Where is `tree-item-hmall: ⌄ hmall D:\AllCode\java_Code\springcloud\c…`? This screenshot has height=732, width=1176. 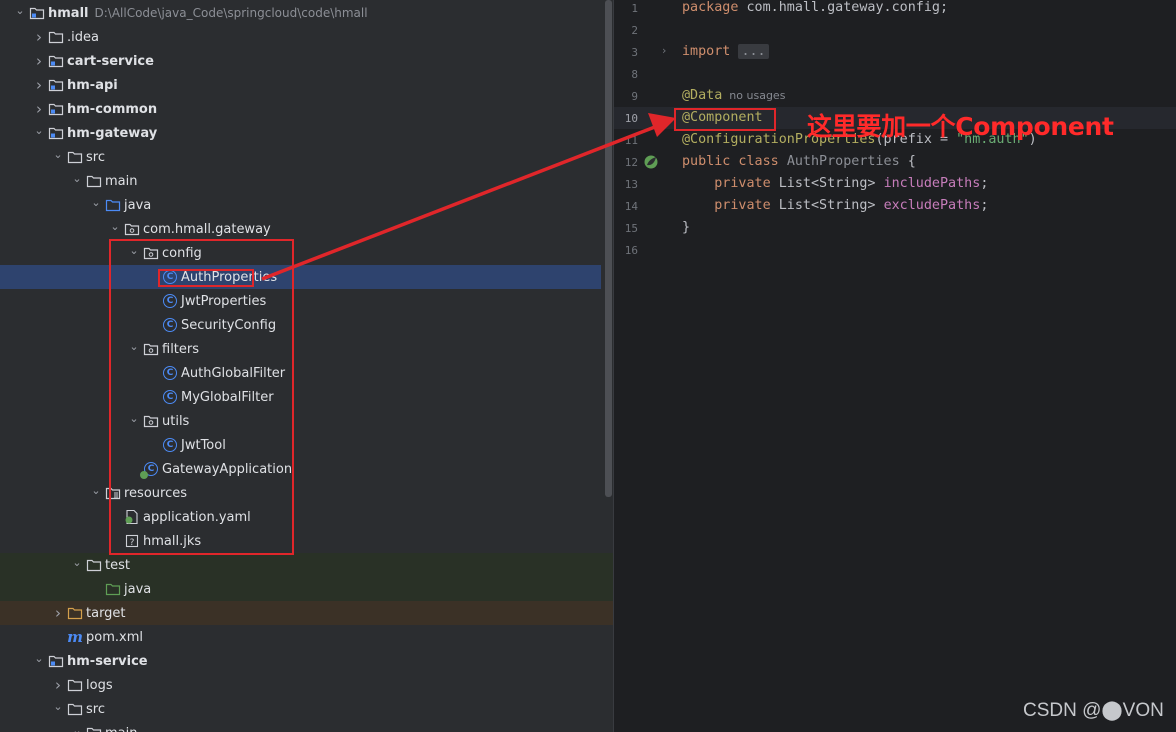
tree-item-hmall: ⌄ hmall D:\AllCode\java_Code\springcloud\c… is located at coordinates (306, 13).